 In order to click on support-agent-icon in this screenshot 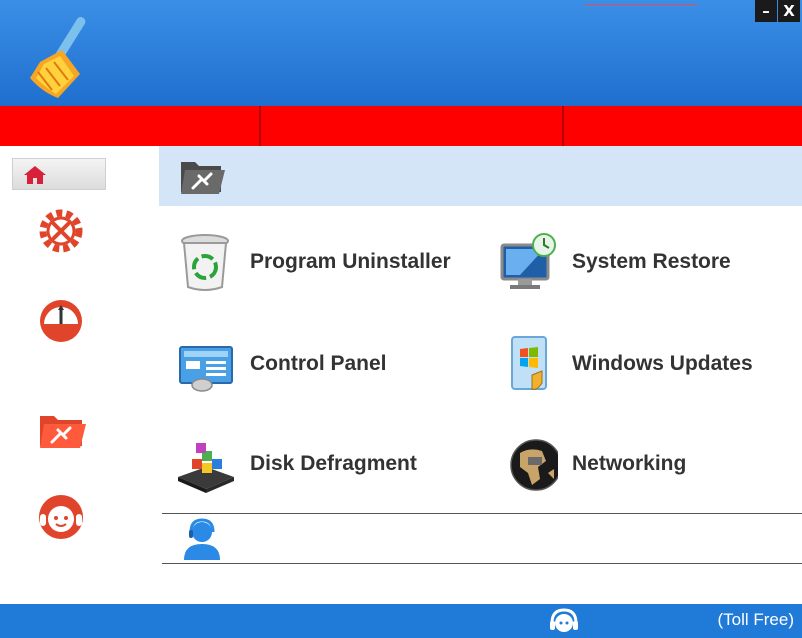, I will do `click(61, 517)`.